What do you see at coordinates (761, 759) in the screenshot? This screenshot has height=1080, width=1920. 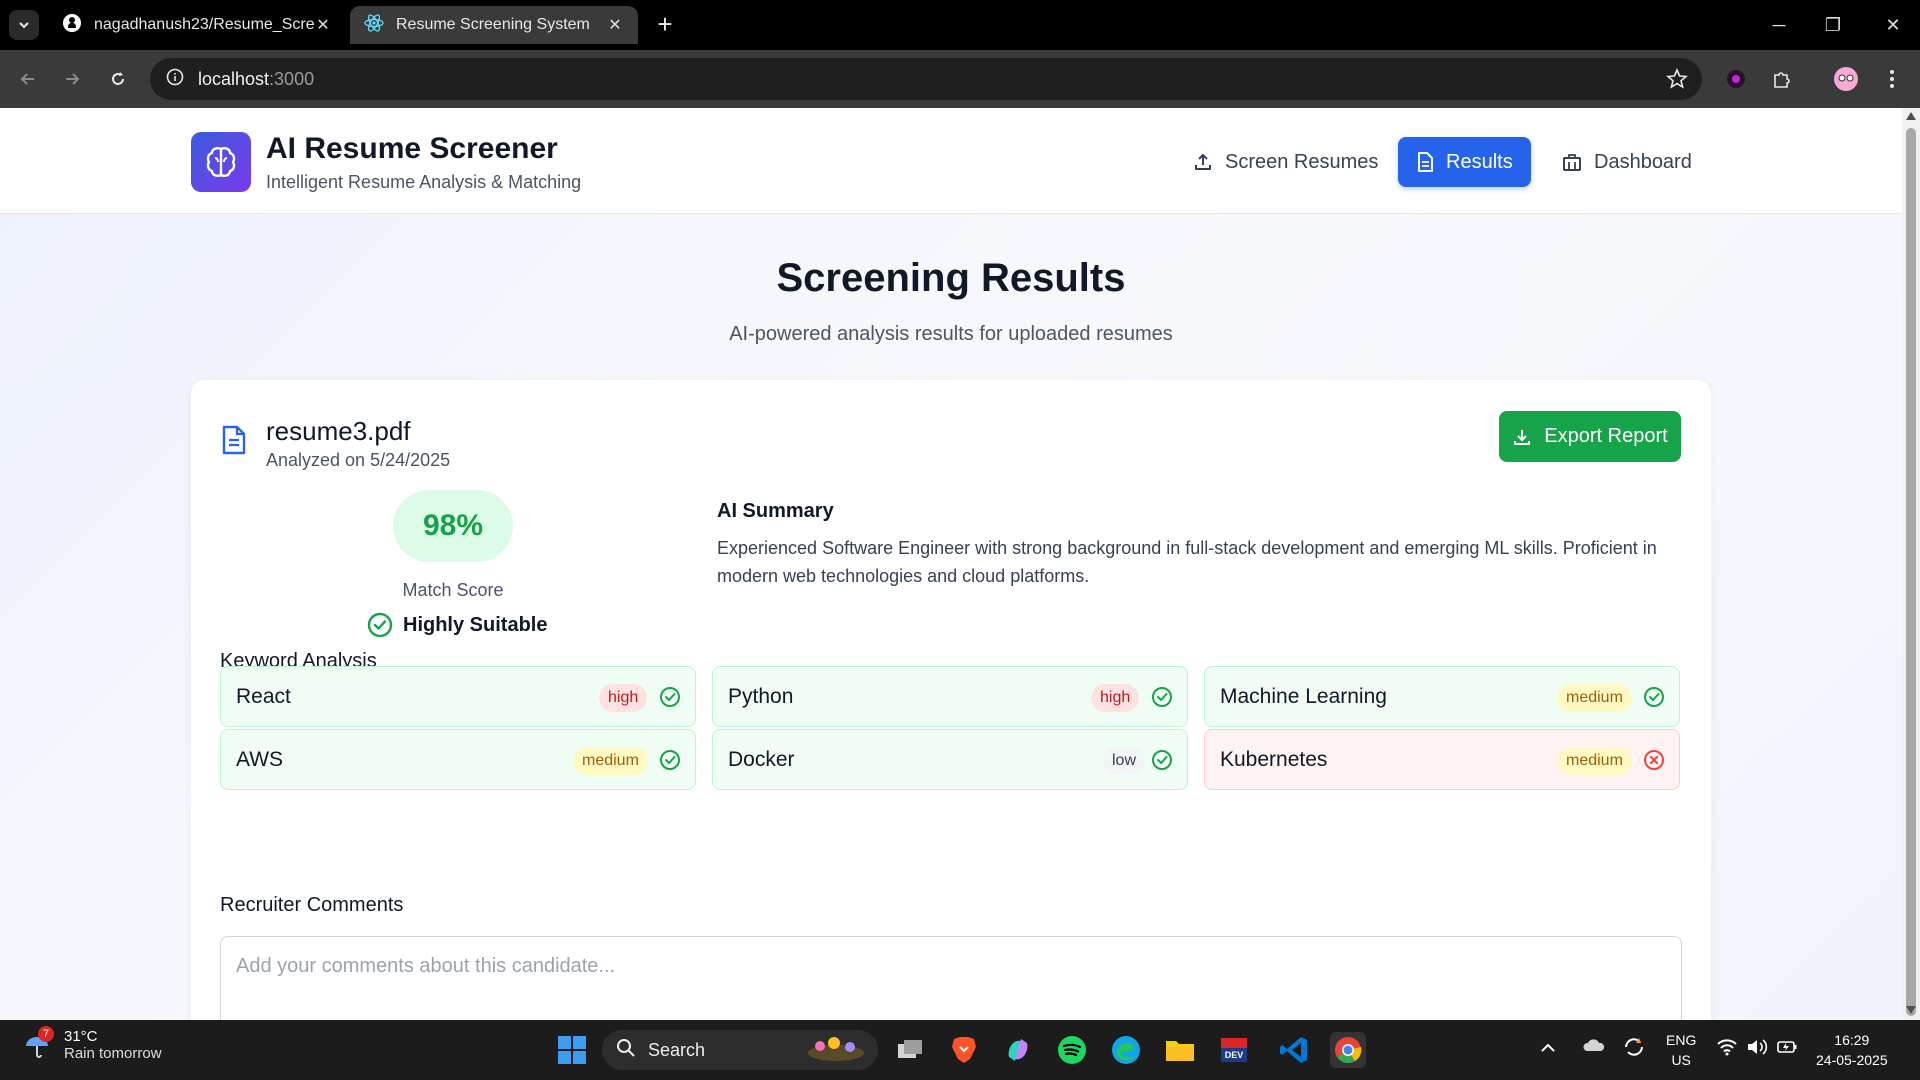 I see `keyword-name: Docker` at bounding box center [761, 759].